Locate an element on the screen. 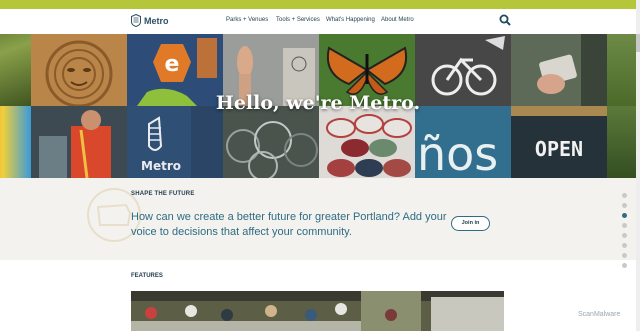  section-dot-active is located at coordinates (624, 215).